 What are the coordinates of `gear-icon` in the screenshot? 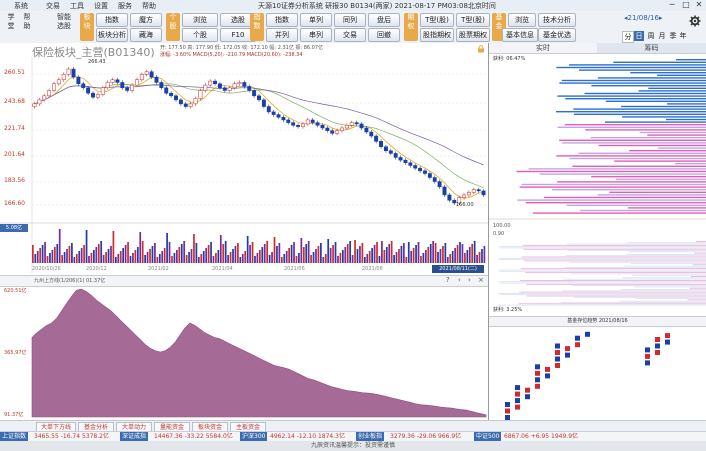 It's located at (695, 21).